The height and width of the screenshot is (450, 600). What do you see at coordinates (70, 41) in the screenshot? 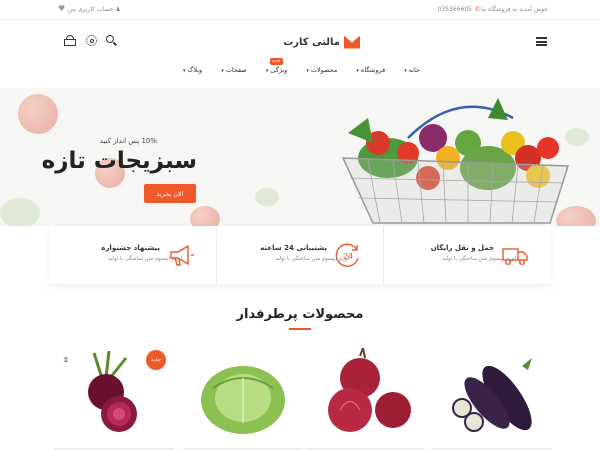
I see `basket-icon` at bounding box center [70, 41].